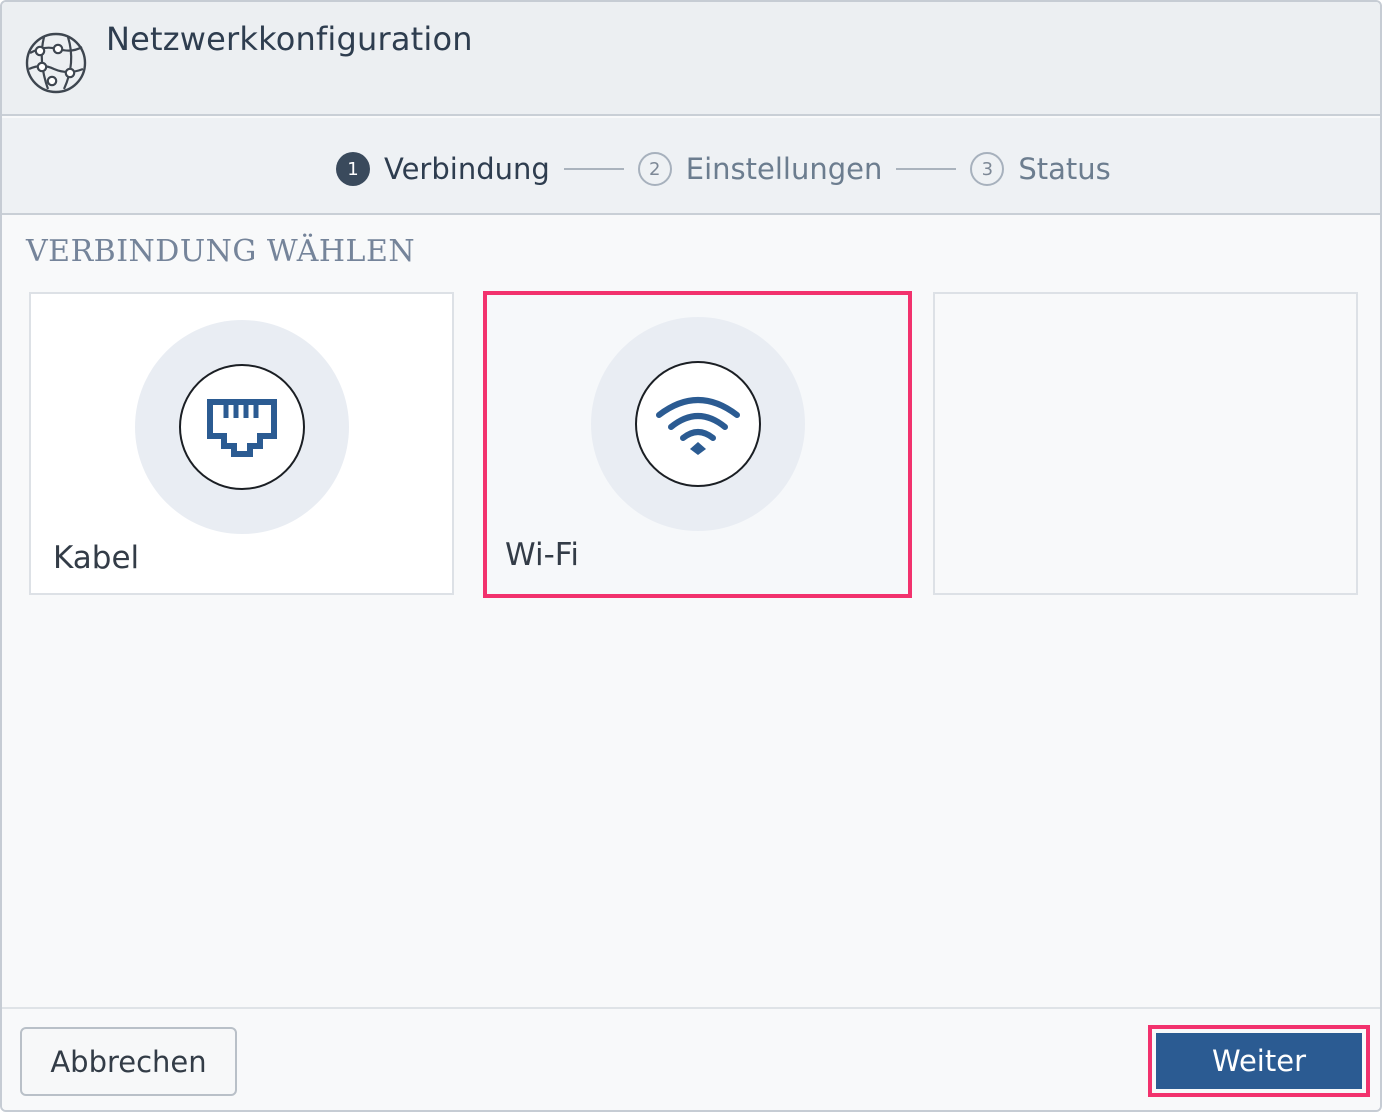 The image size is (1382, 1112). What do you see at coordinates (128, 1061) in the screenshot?
I see `cancel-button: Abbrechen` at bounding box center [128, 1061].